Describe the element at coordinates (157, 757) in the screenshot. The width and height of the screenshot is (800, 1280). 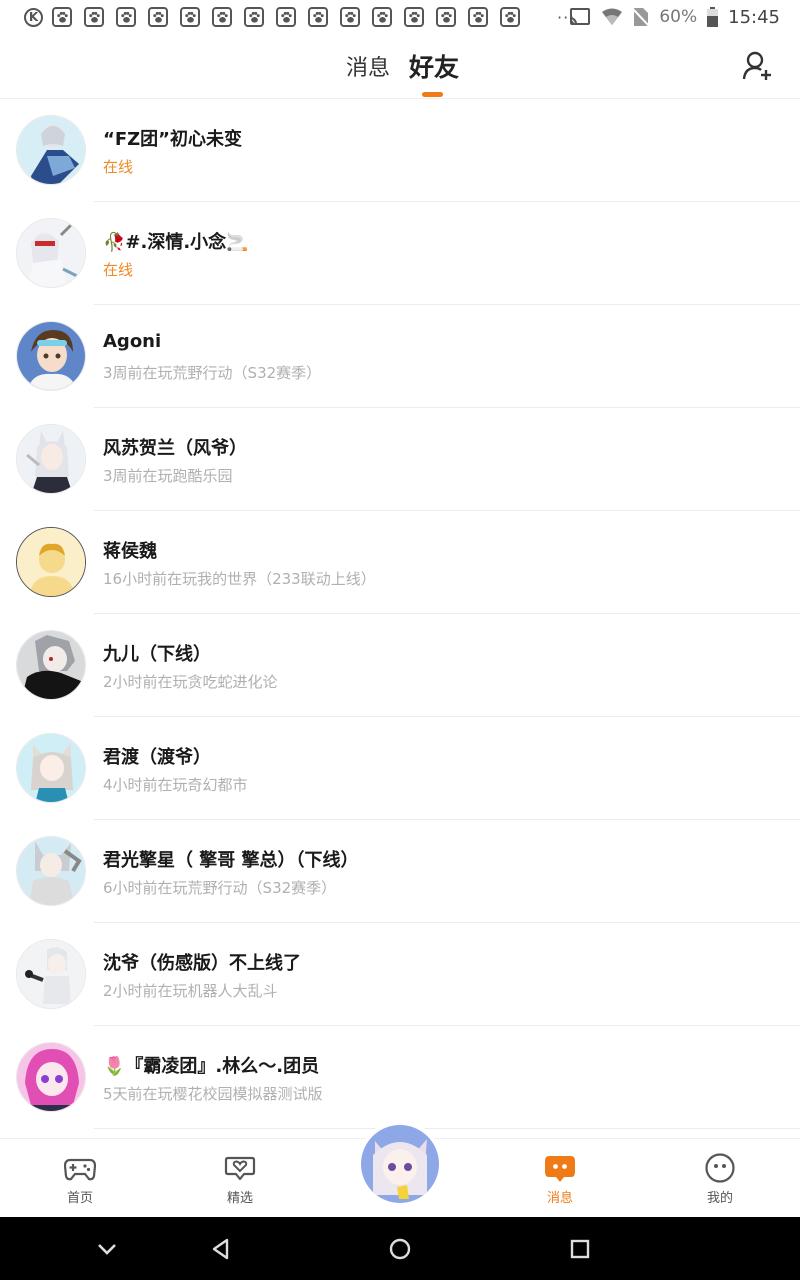
I see `friend-name: 君渡（渡爷）` at that location.